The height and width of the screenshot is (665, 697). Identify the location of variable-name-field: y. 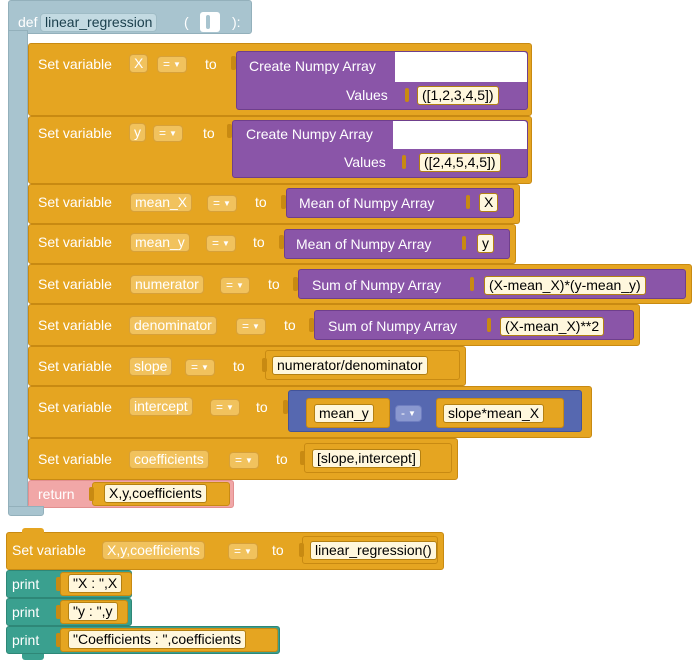
(137, 132).